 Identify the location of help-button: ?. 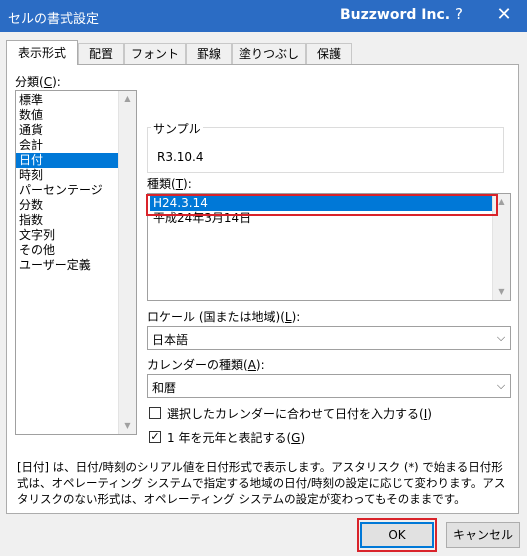
(459, 15).